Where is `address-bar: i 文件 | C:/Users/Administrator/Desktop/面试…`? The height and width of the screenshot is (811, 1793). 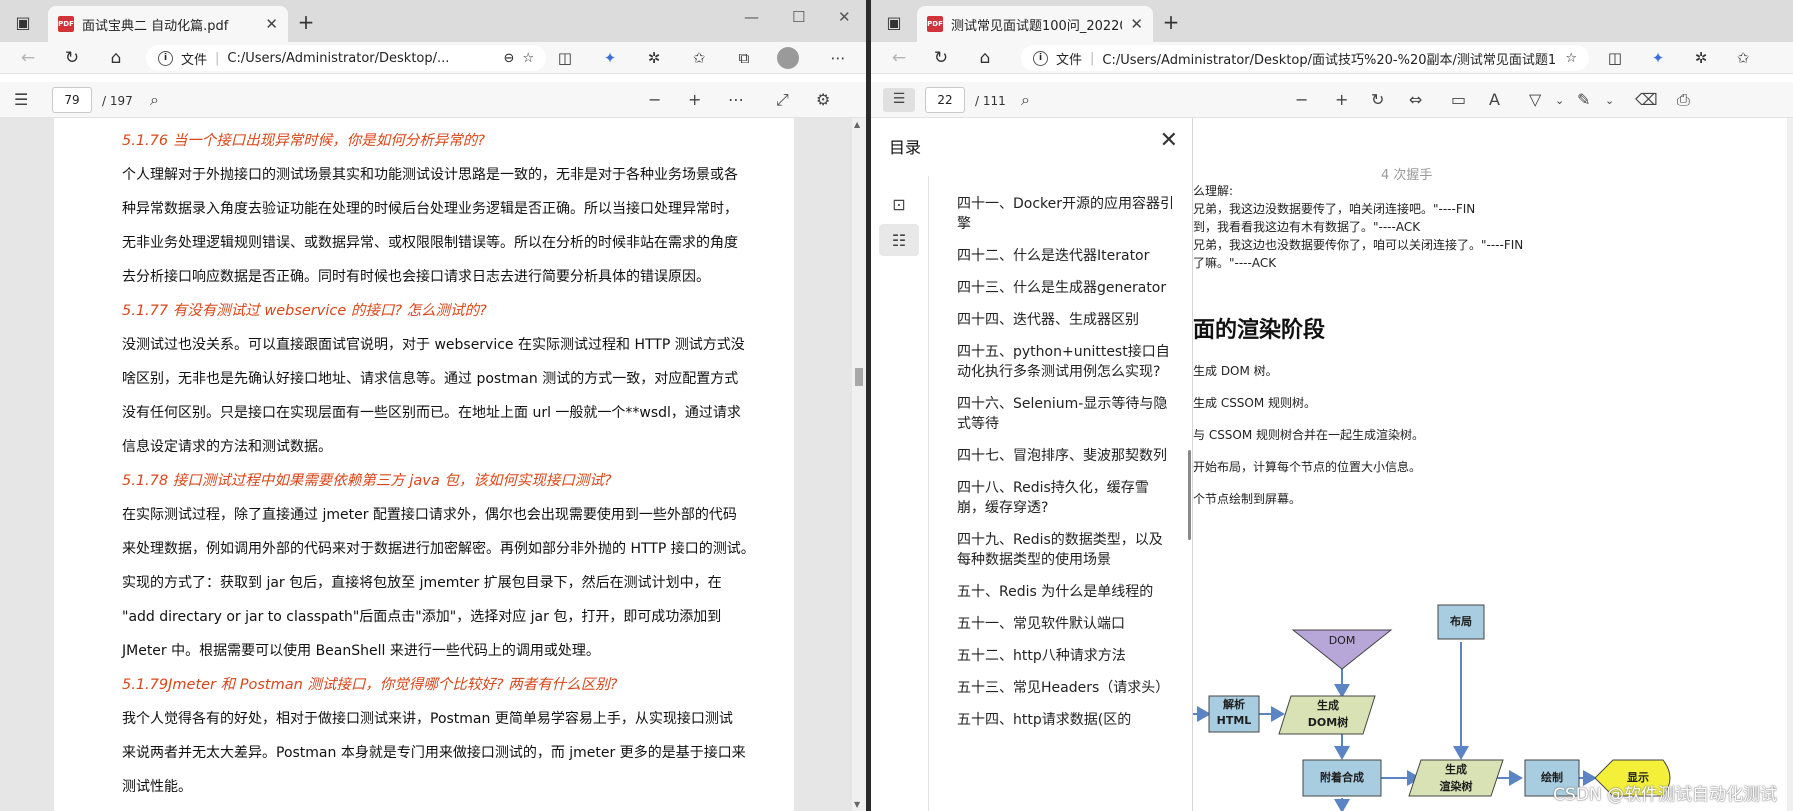
address-bar: i 文件 | C:/Users/Administrator/Desktop/面试… is located at coordinates (1305, 58).